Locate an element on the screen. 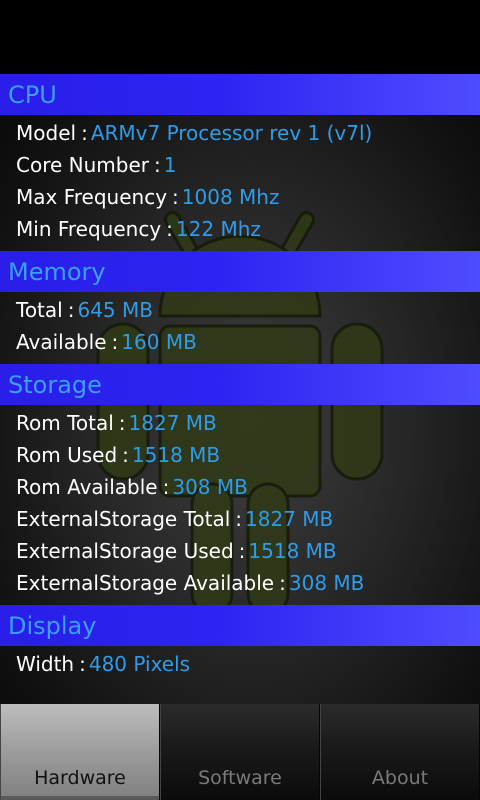  info-value: 160 MB is located at coordinates (159, 342).